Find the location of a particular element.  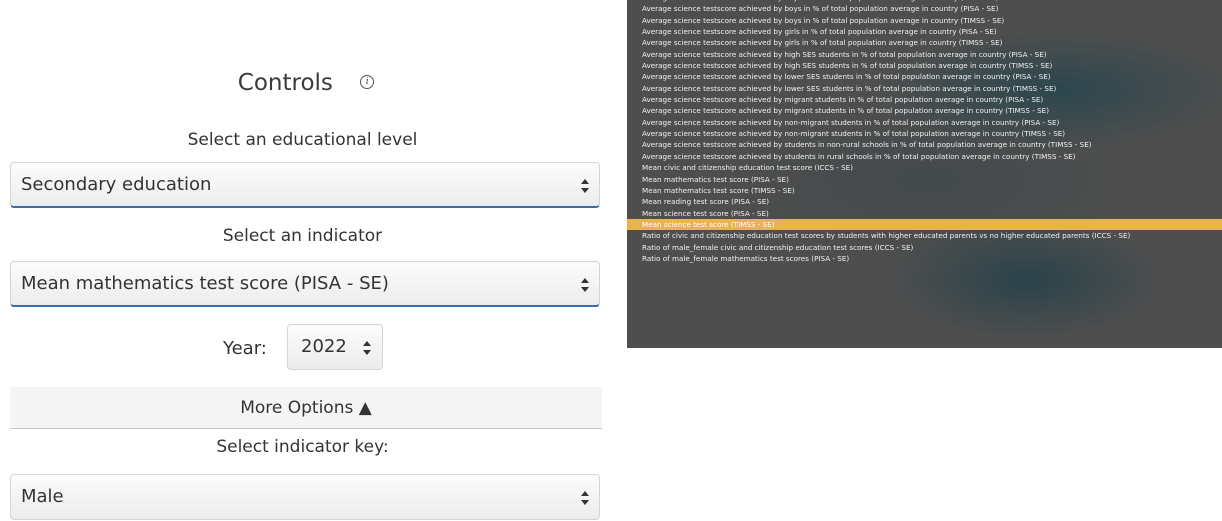

dropdown-option: Mean science test score (PISA - SE) is located at coordinates (924, 213).